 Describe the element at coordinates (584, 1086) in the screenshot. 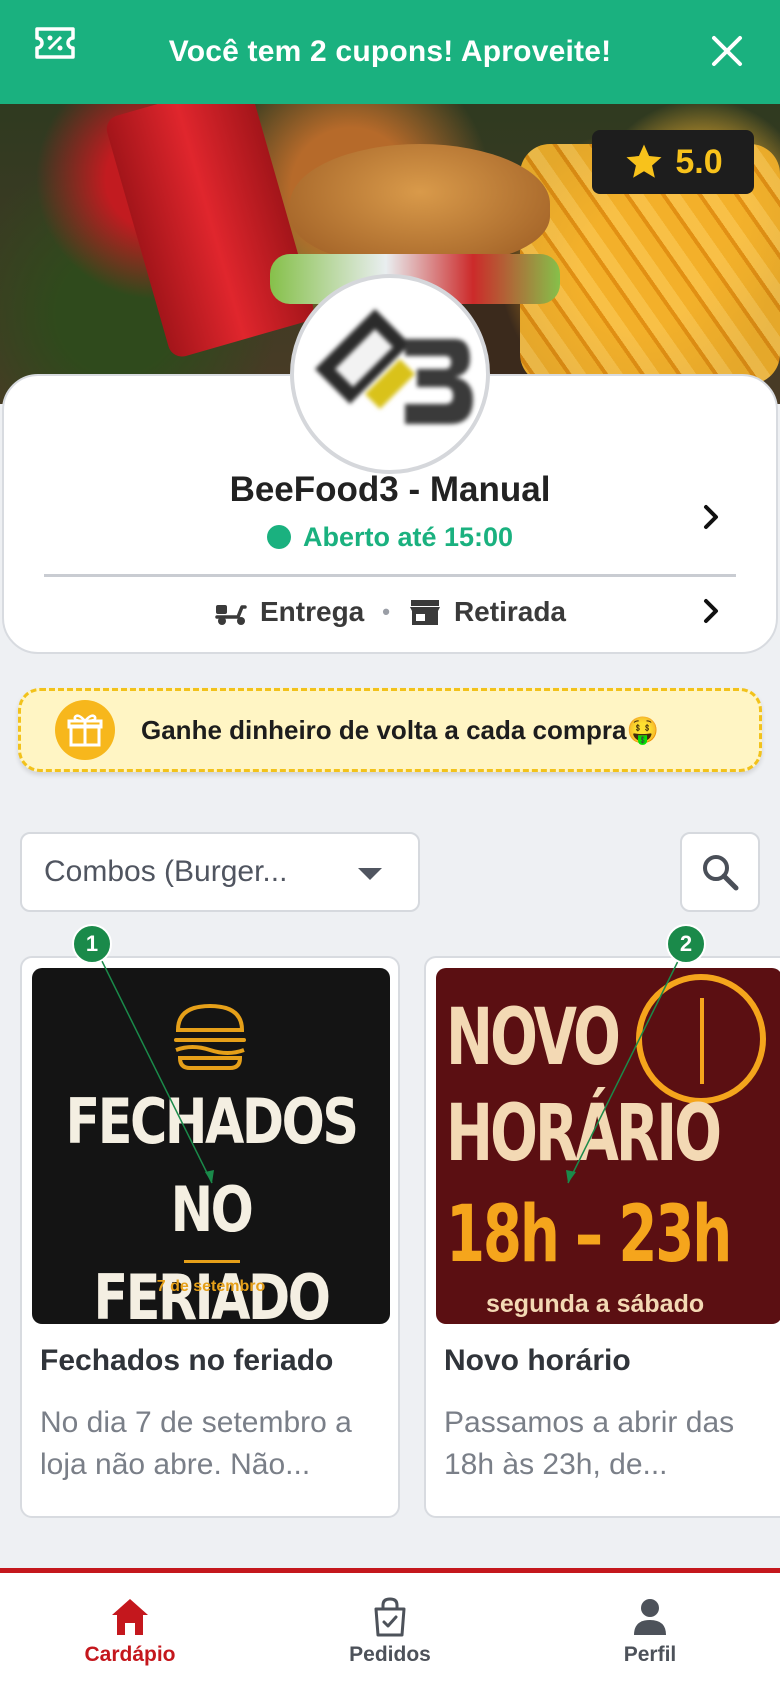

I see `news-image-headline: NOVO HORÁRIO` at that location.